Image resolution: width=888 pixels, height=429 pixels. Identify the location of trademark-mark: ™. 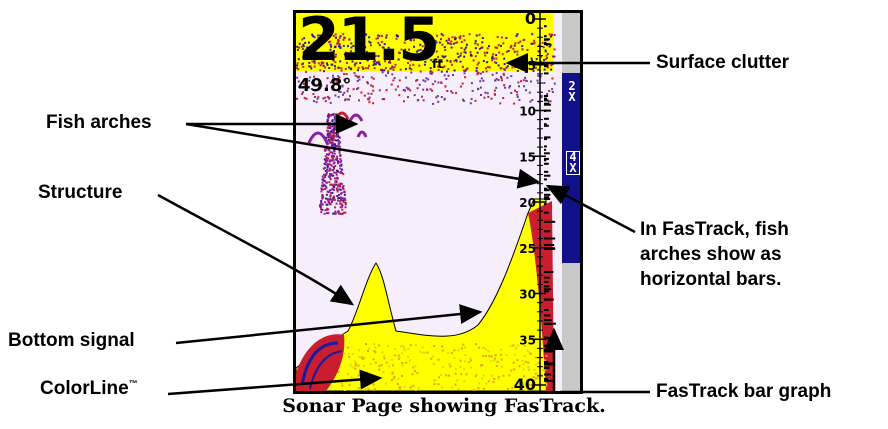
(133, 383).